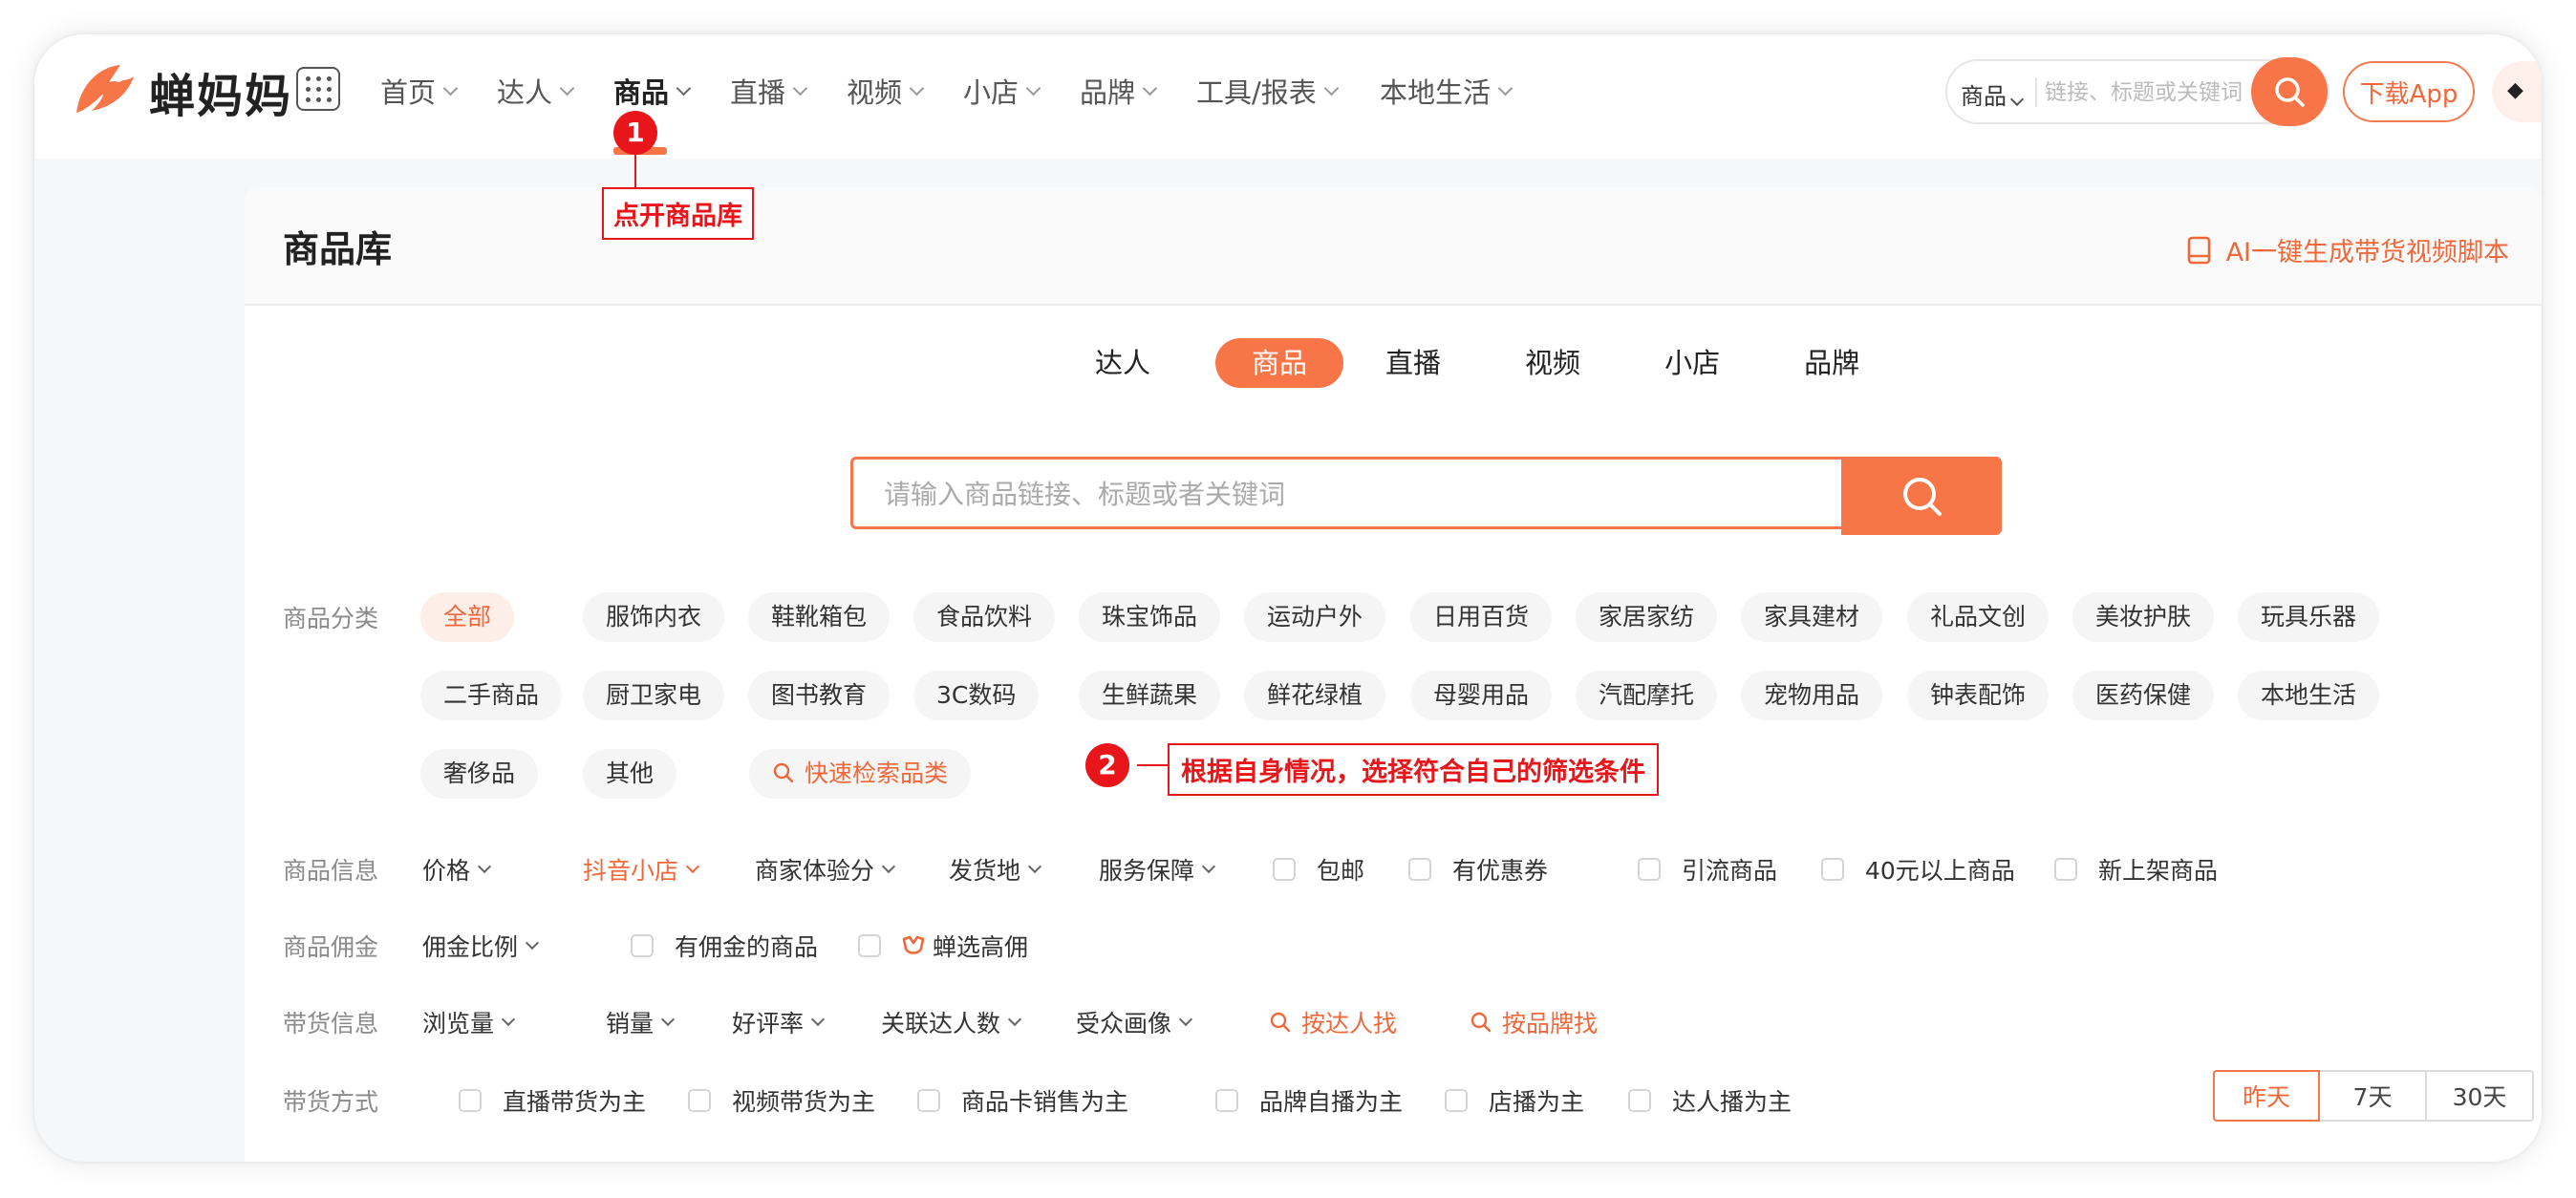  What do you see at coordinates (1107, 765) in the screenshot?
I see `step-marker-2: 2` at bounding box center [1107, 765].